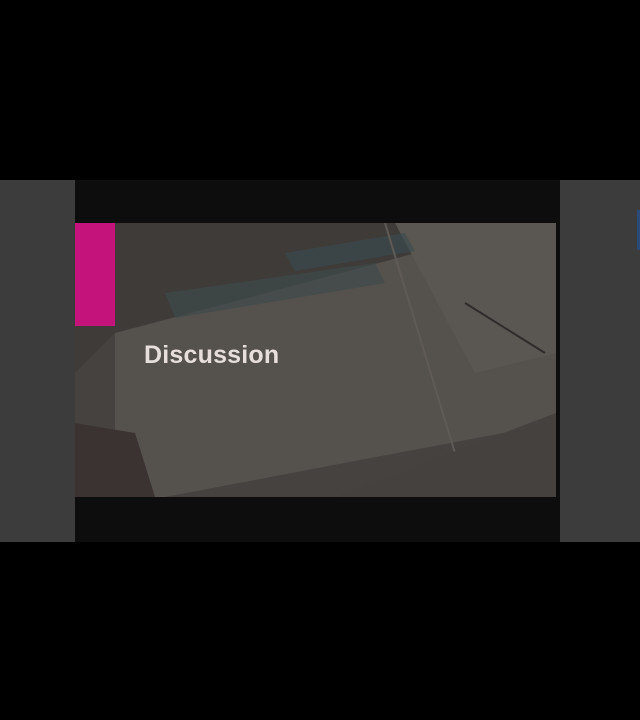 The height and width of the screenshot is (720, 640). Describe the element at coordinates (600, 361) in the screenshot. I see `right-side-panel` at that location.